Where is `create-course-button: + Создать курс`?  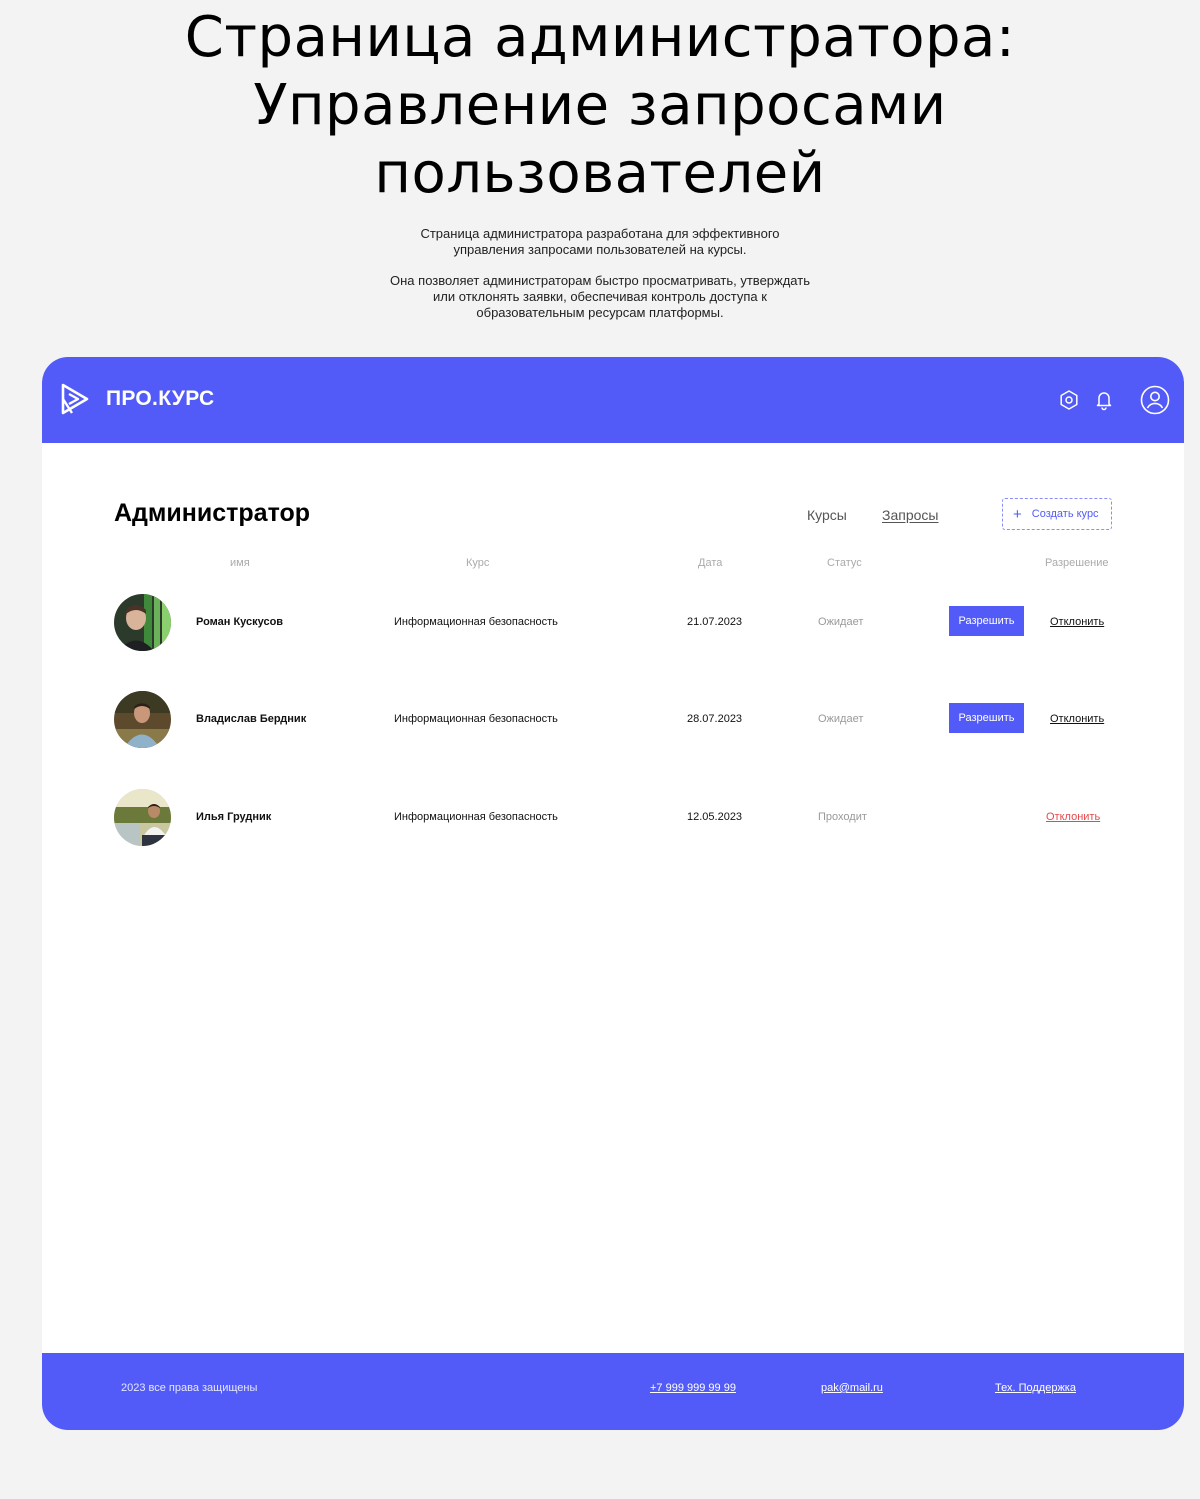 create-course-button: + Создать курс is located at coordinates (1057, 514).